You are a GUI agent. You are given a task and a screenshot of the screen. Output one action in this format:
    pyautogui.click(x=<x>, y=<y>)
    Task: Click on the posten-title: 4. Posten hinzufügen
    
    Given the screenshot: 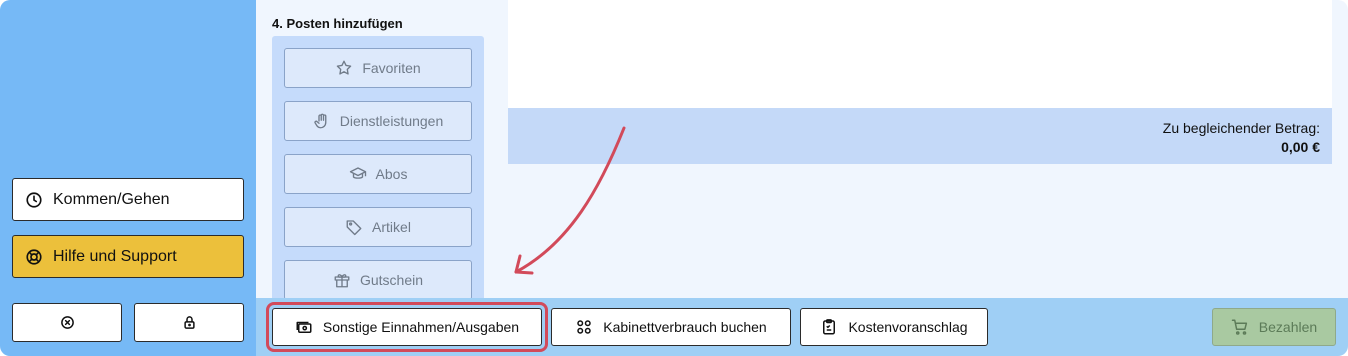 What is the action you would take?
    pyautogui.click(x=337, y=23)
    